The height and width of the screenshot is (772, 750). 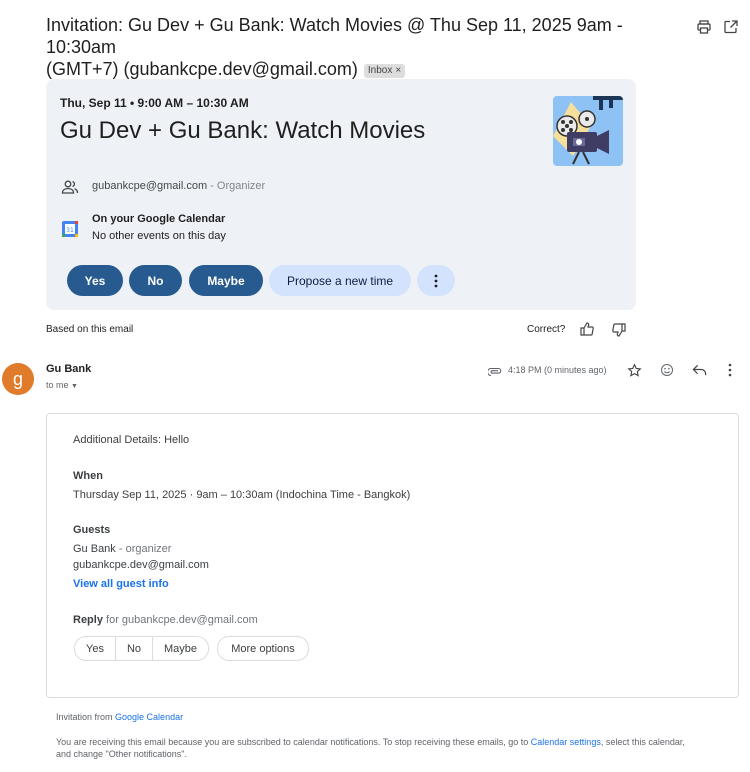 I want to click on recipient-text: to me, so click(x=57, y=385).